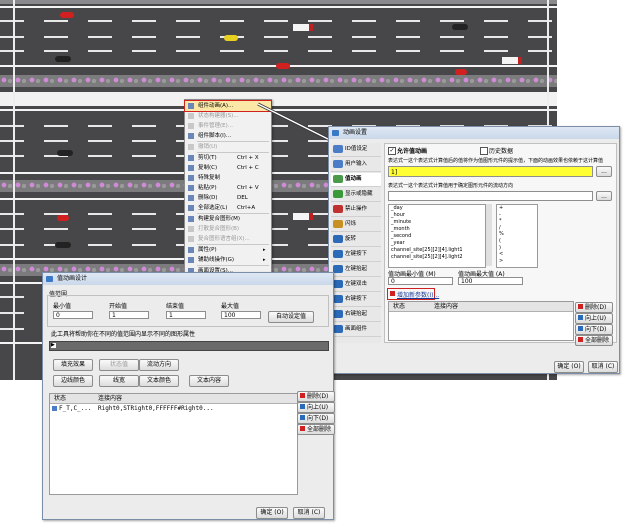  Describe the element at coordinates (437, 257) in the screenshot. I see `variable-item: channel_site[25][2][4].light2` at that location.